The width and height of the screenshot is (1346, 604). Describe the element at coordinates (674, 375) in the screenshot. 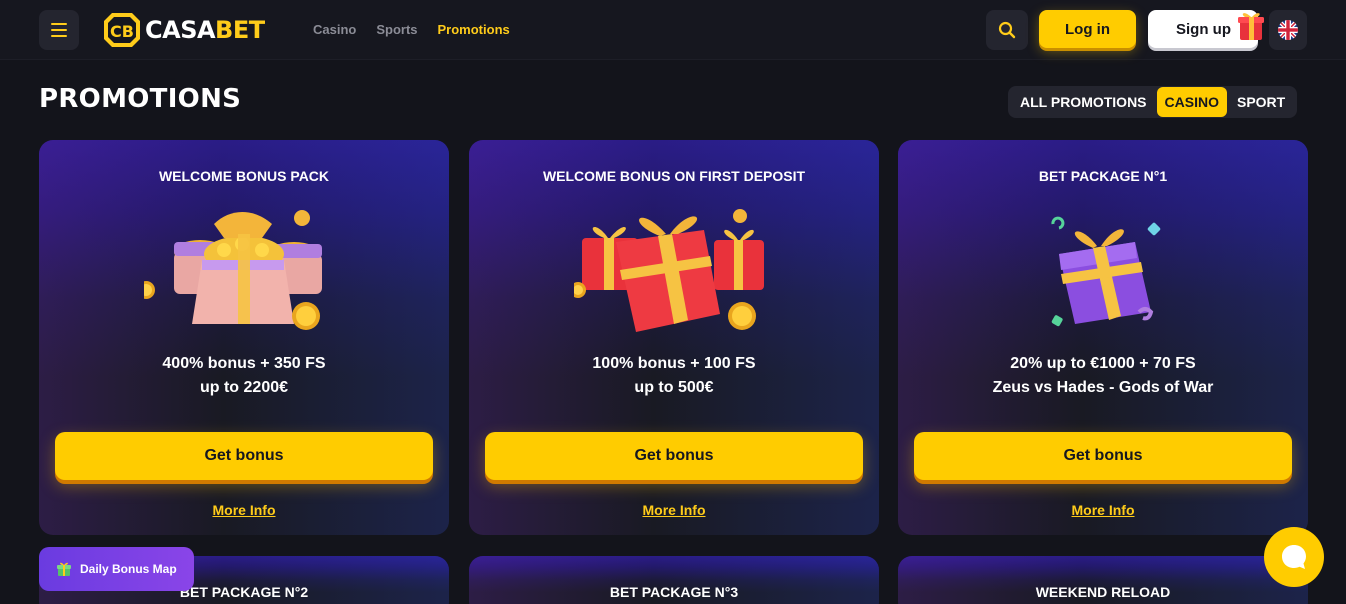

I see `card-offer: 100% bonus + 100 FS up to 500€` at that location.